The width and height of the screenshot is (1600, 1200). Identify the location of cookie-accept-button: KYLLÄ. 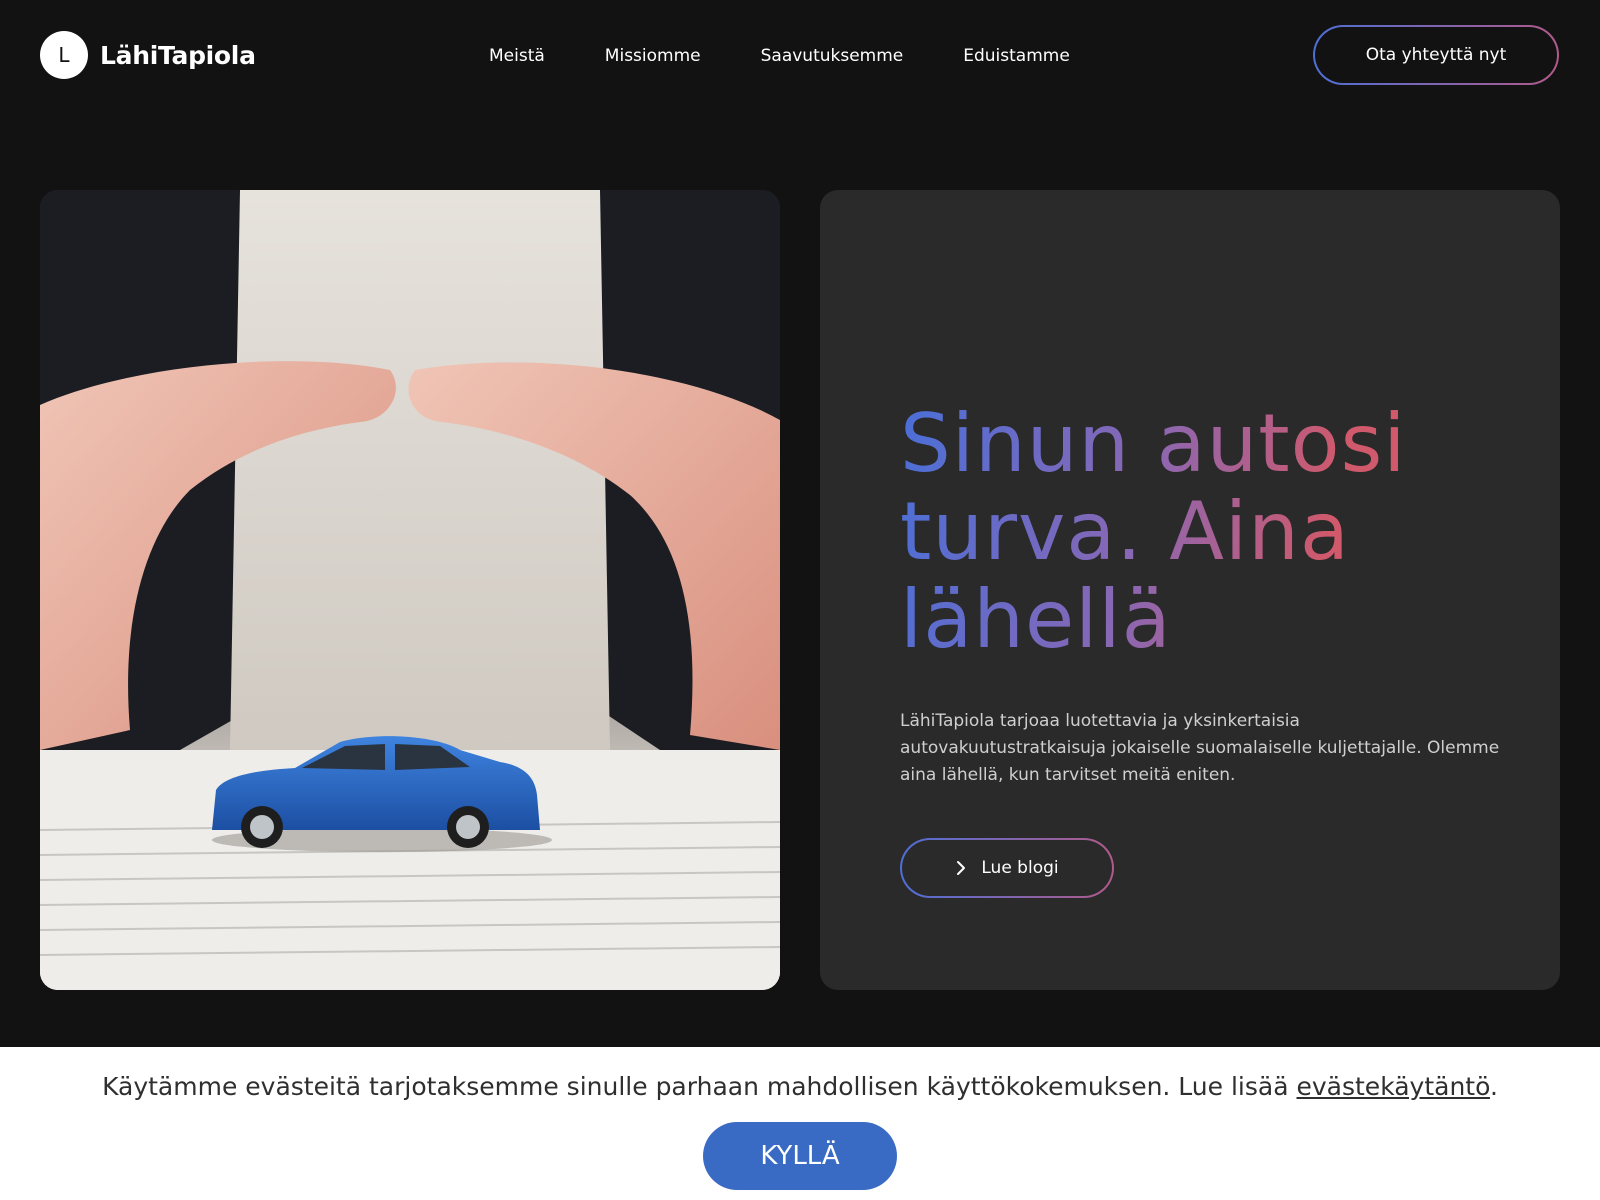
(800, 1156).